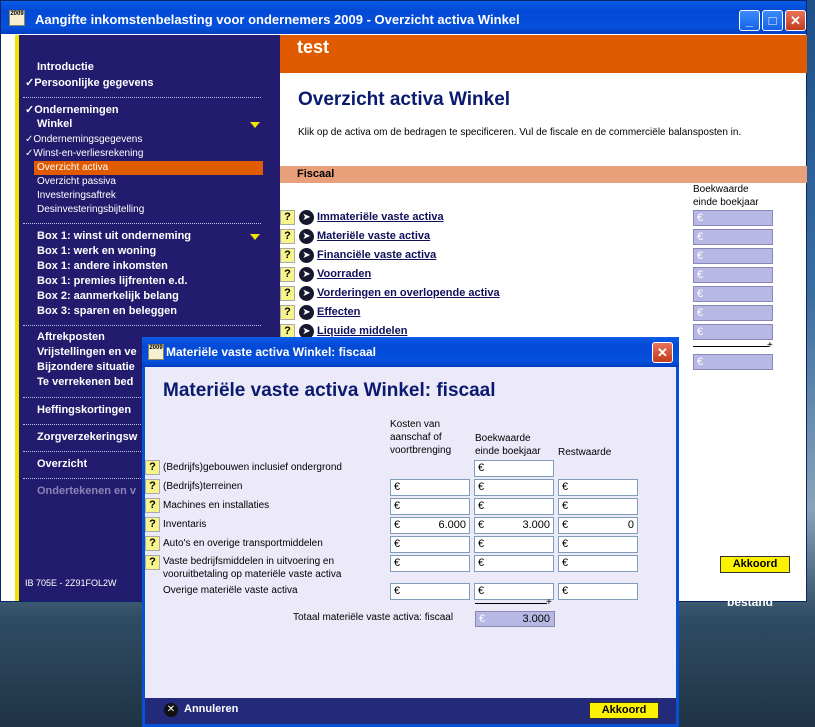 The image size is (815, 727). Describe the element at coordinates (54, 124) in the screenshot. I see `nav-winkel: Winkel` at that location.